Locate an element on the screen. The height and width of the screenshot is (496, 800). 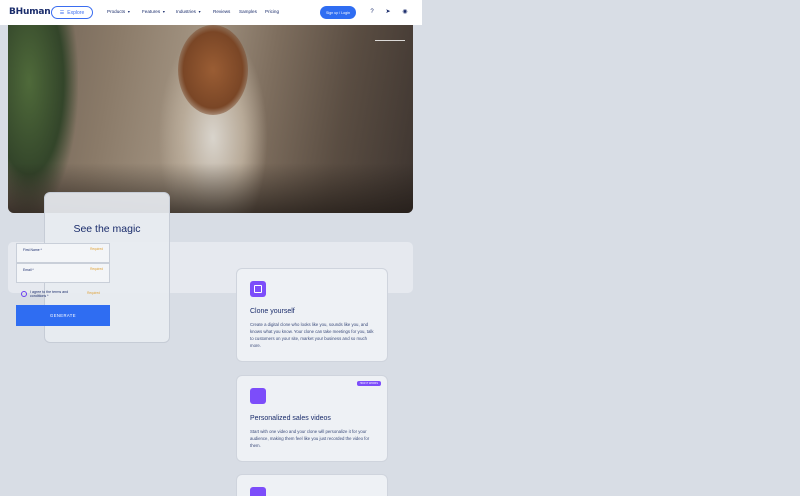
nav-reviews: Reviews is located at coordinates (221, 11).